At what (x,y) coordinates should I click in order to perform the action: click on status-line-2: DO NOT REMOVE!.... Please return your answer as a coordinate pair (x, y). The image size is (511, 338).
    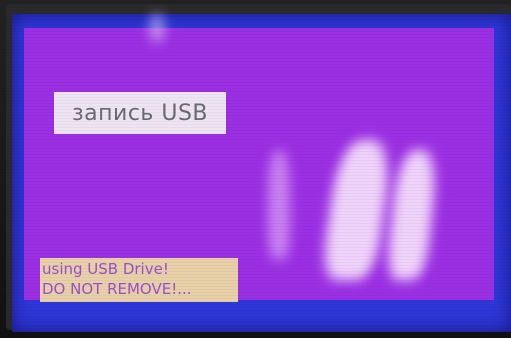
    Looking at the image, I should click on (117, 289).